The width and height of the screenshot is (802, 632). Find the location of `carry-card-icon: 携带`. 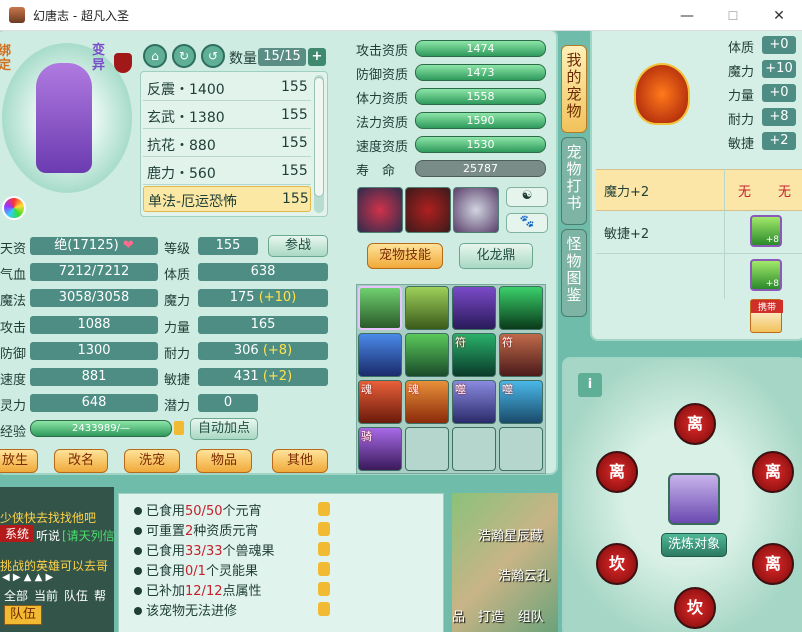

carry-card-icon: 携带 is located at coordinates (766, 316).